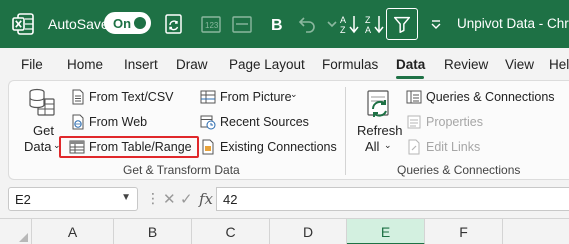  Describe the element at coordinates (78, 24) in the screenshot. I see `autosave-label: AutoSave` at that location.